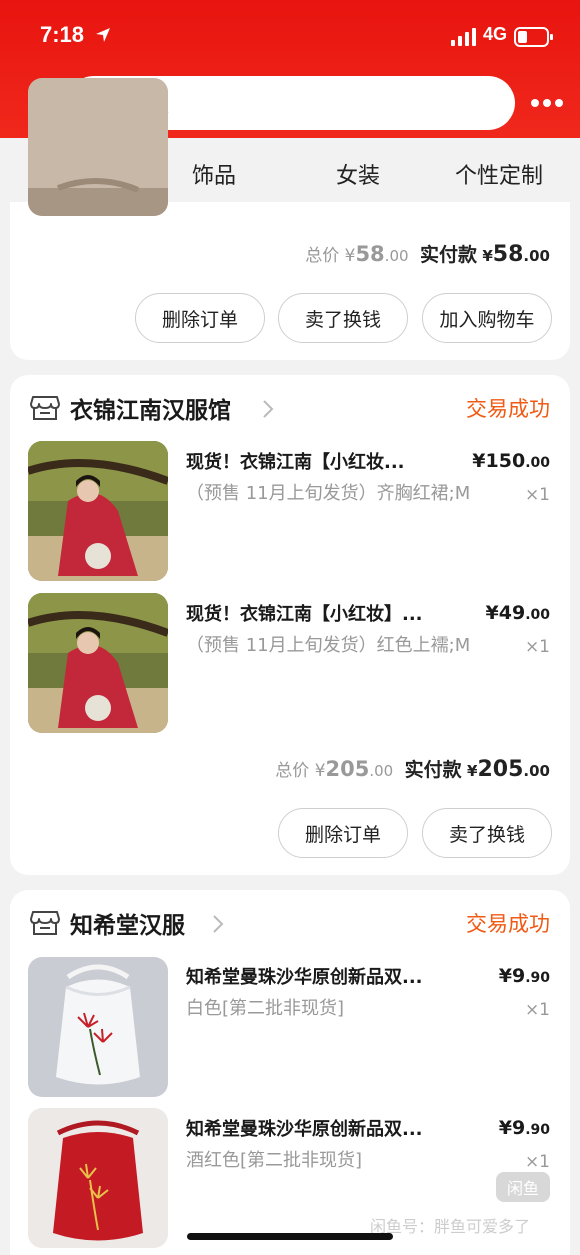 This screenshot has height=1255, width=580. What do you see at coordinates (290, 924) in the screenshot?
I see `store-header: 知希堂汉服 交易成功` at bounding box center [290, 924].